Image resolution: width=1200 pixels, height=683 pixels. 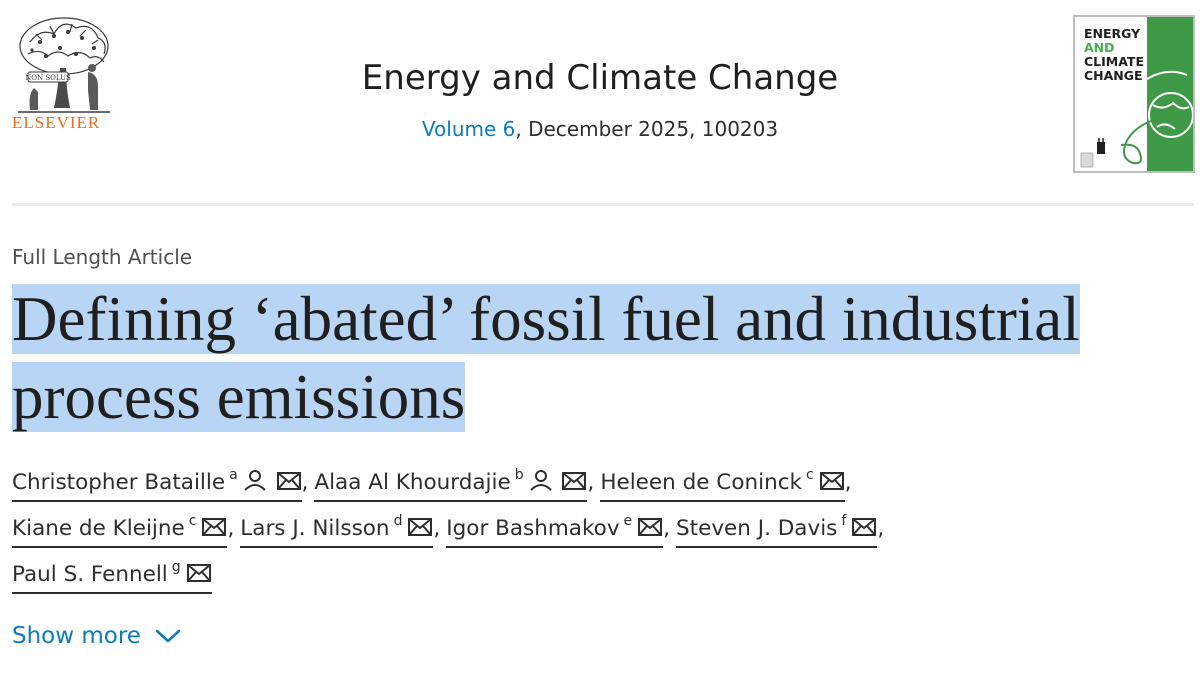 I want to click on author-link: Lars J. Nilsson d, so click(x=337, y=527).